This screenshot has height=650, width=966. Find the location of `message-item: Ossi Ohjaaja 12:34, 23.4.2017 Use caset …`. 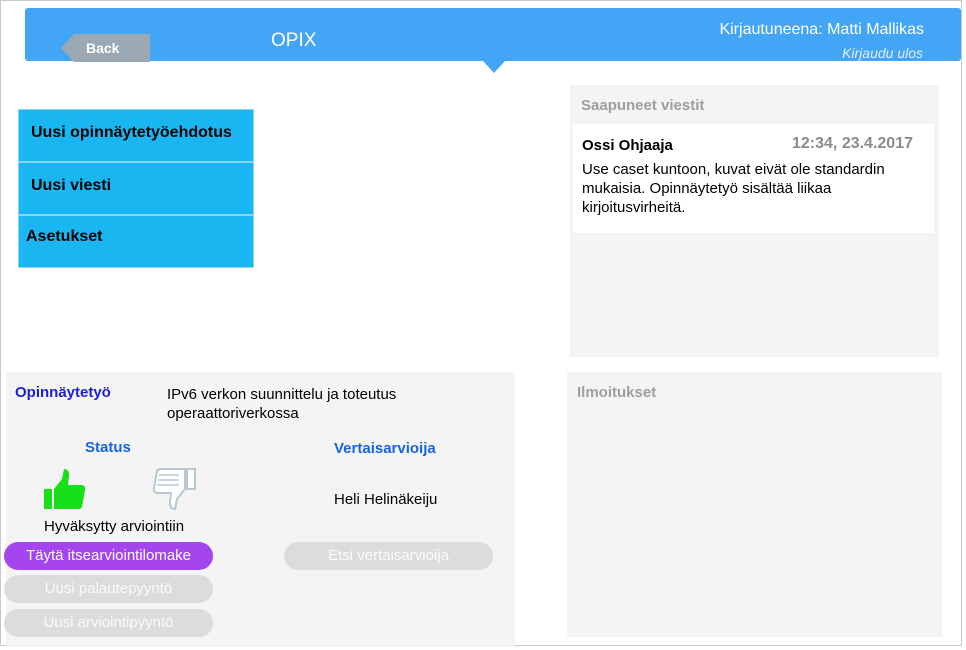

message-item: Ossi Ohjaaja 12:34, 23.4.2017 Use caset … is located at coordinates (753, 178).